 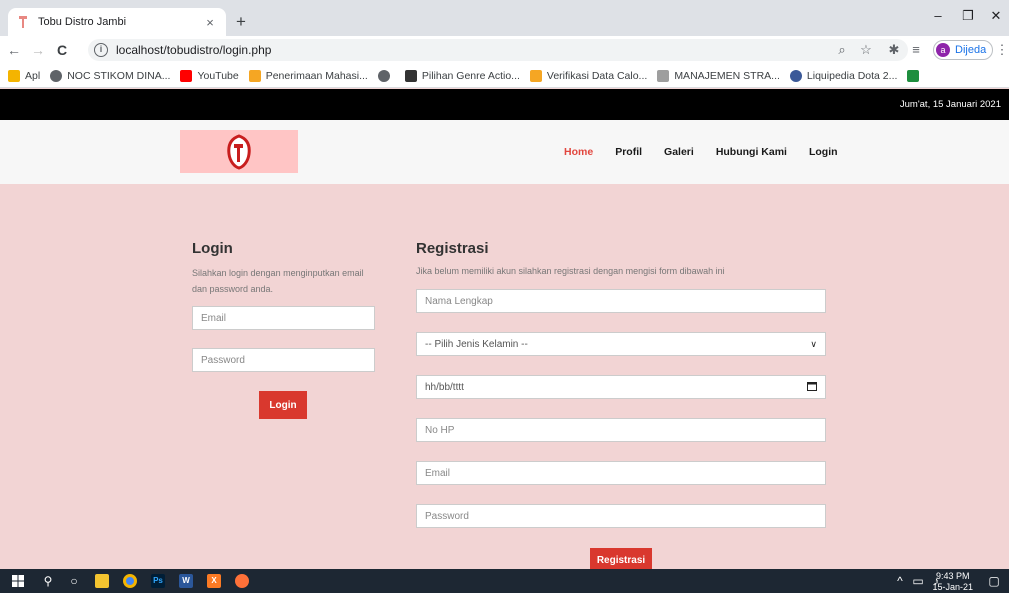 I want to click on register-password-input: Password, so click(x=621, y=516).